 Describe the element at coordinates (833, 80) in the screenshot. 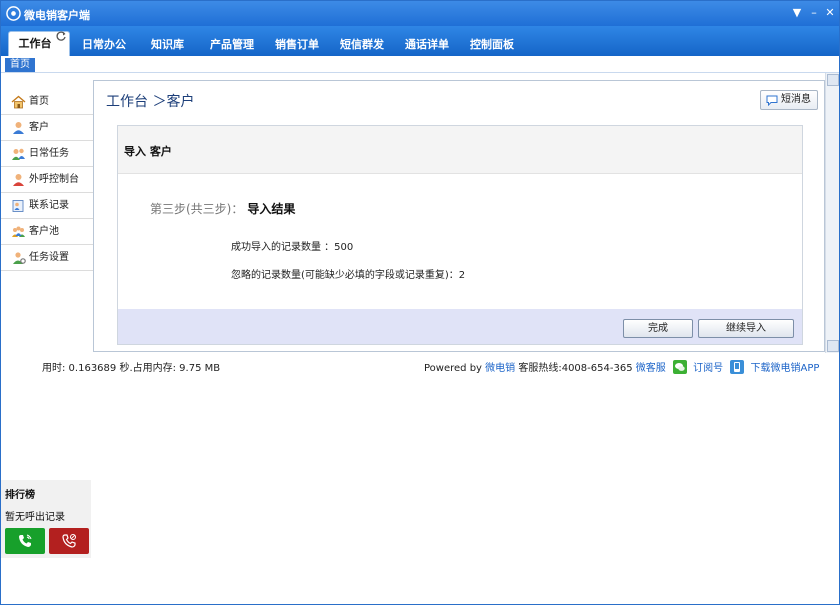

I see `scroll-up-arrow-icon` at that location.